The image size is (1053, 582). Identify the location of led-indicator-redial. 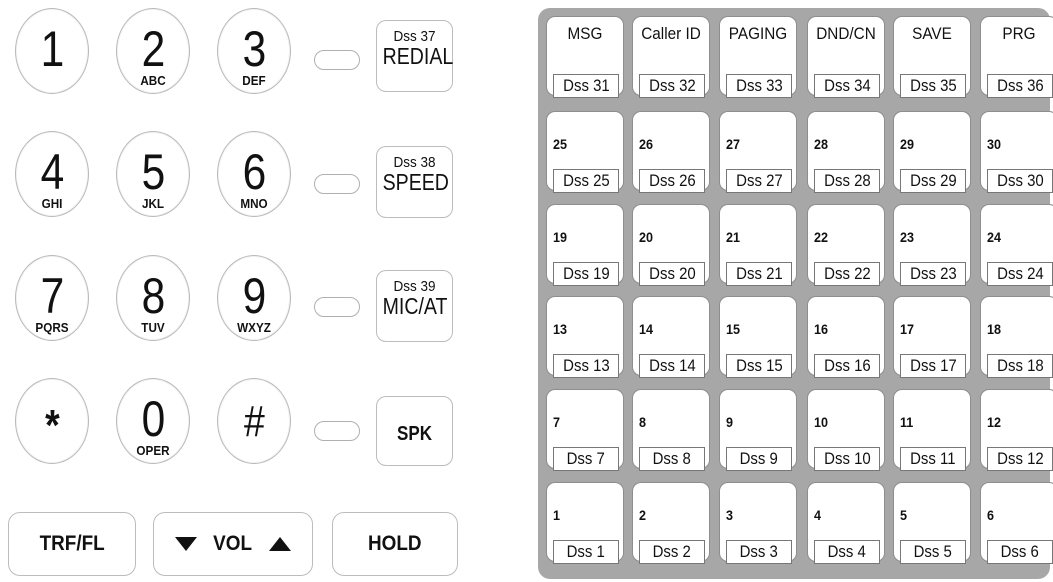
(337, 60).